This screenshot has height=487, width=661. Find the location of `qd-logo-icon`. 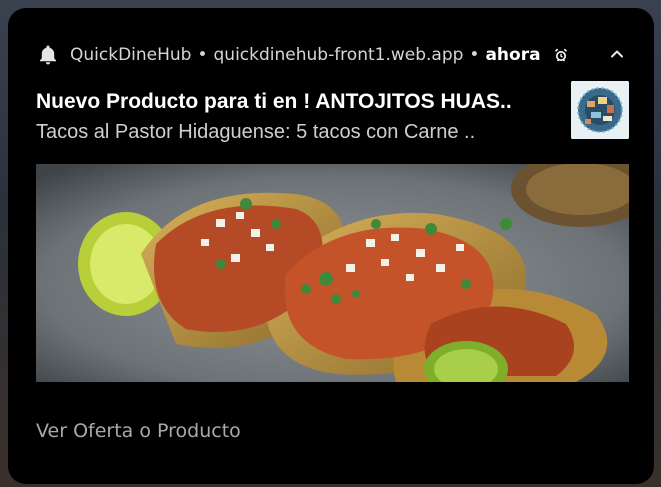

qd-logo-icon is located at coordinates (600, 110).